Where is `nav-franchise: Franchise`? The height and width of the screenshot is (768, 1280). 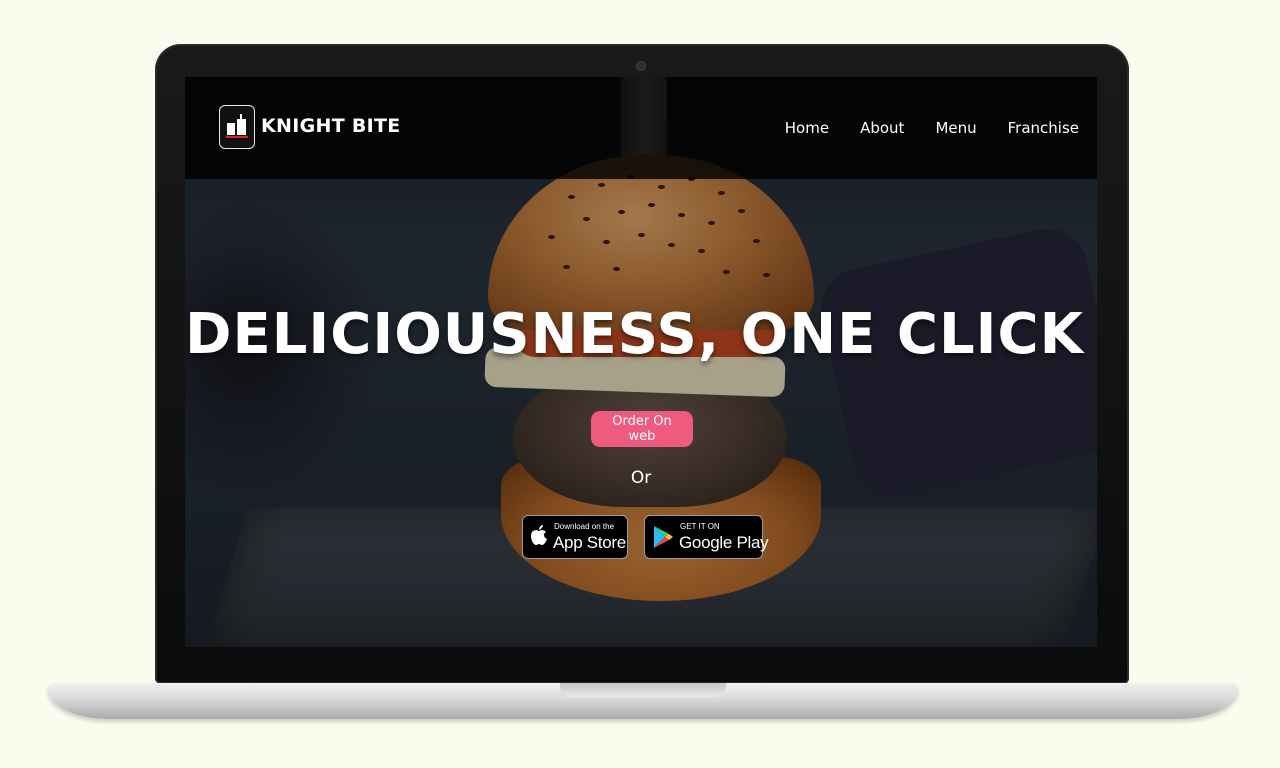 nav-franchise: Franchise is located at coordinates (1043, 128).